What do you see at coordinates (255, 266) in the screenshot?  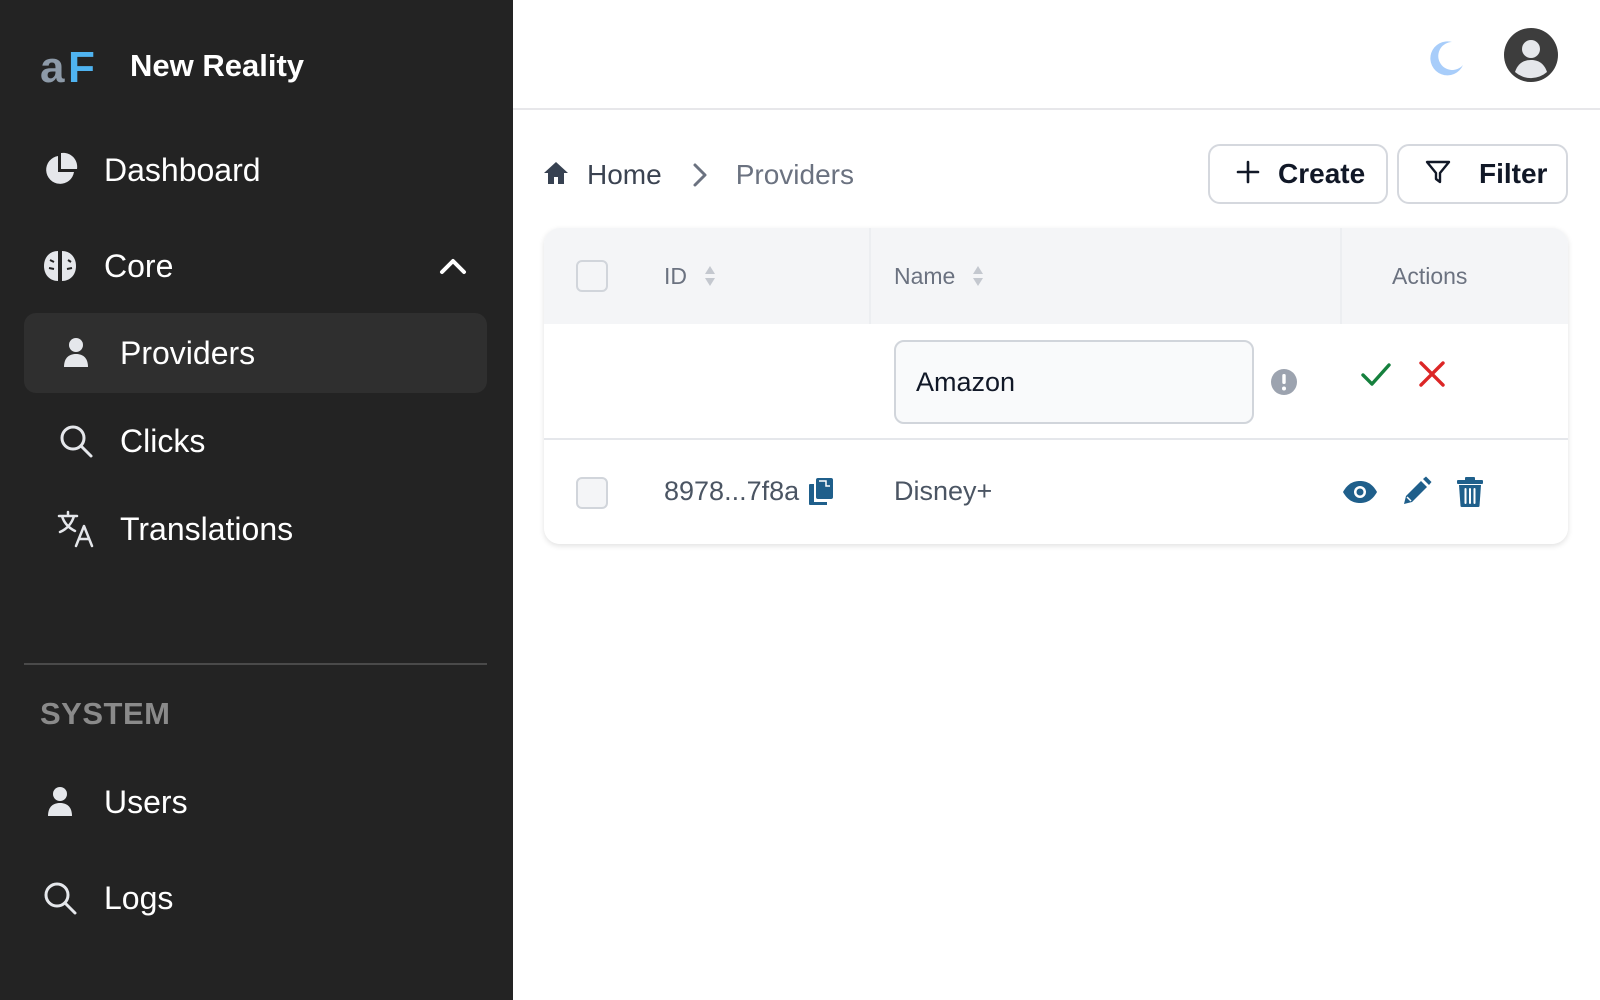 I see `sidebar-item-core: Core` at bounding box center [255, 266].